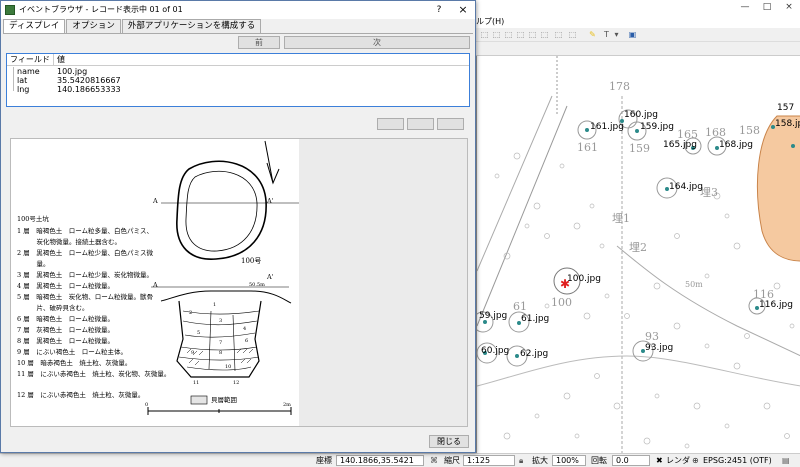  I want to click on map-feature-number: 159, so click(639, 148).